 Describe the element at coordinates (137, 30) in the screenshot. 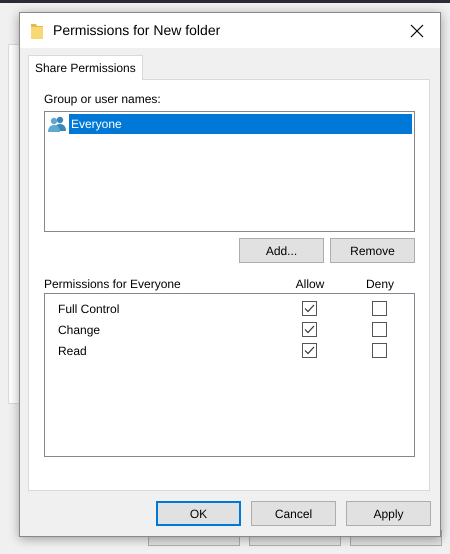

I see `window-title: Permissions for New folder` at that location.